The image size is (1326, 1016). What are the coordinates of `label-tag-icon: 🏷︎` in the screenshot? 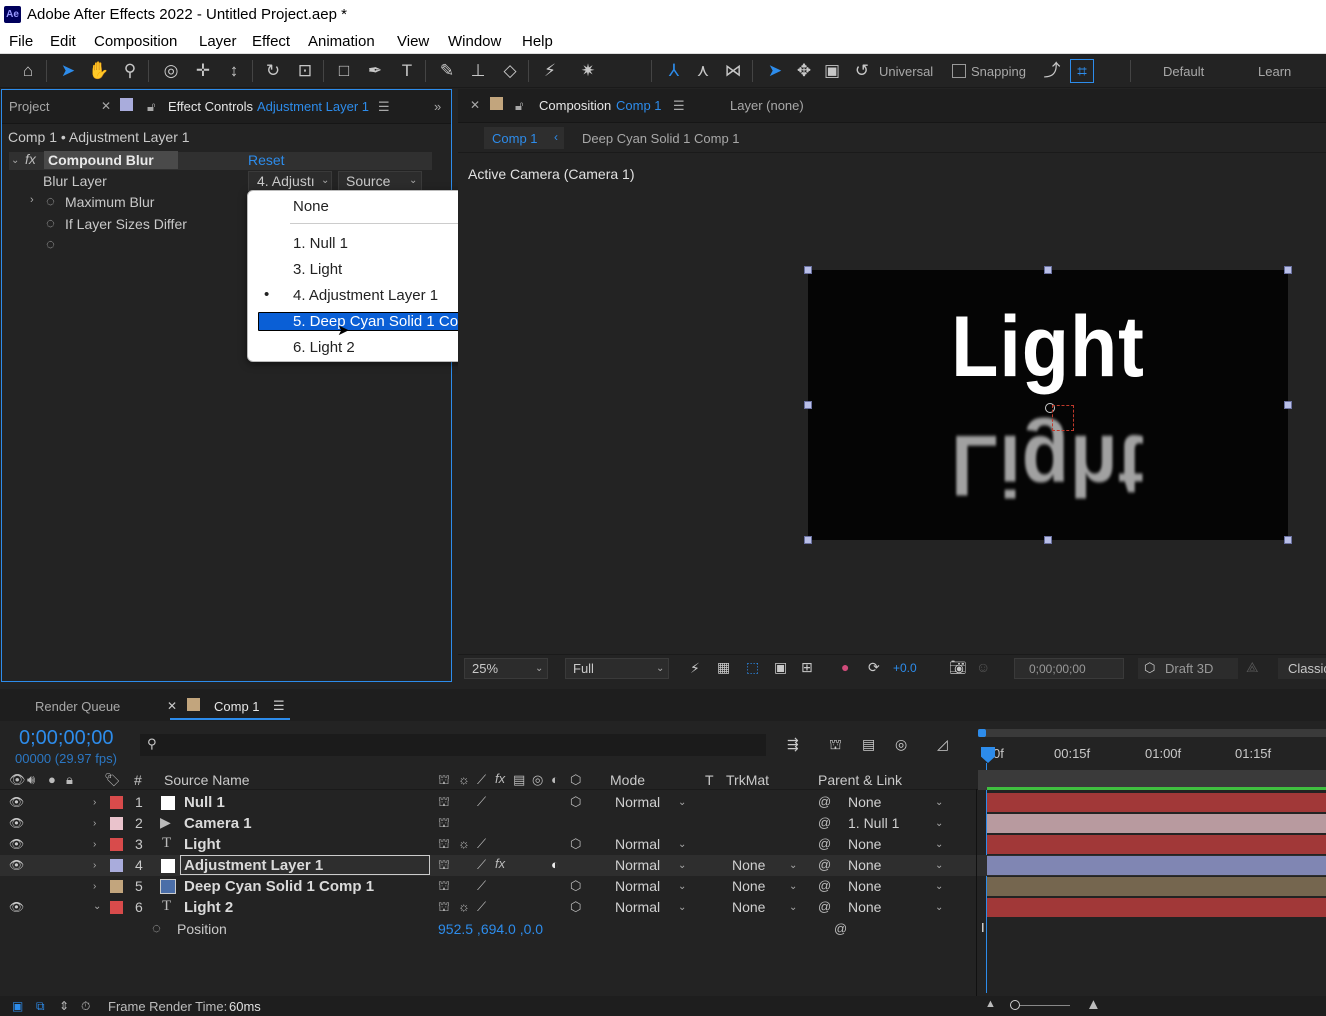 It's located at (112, 780).